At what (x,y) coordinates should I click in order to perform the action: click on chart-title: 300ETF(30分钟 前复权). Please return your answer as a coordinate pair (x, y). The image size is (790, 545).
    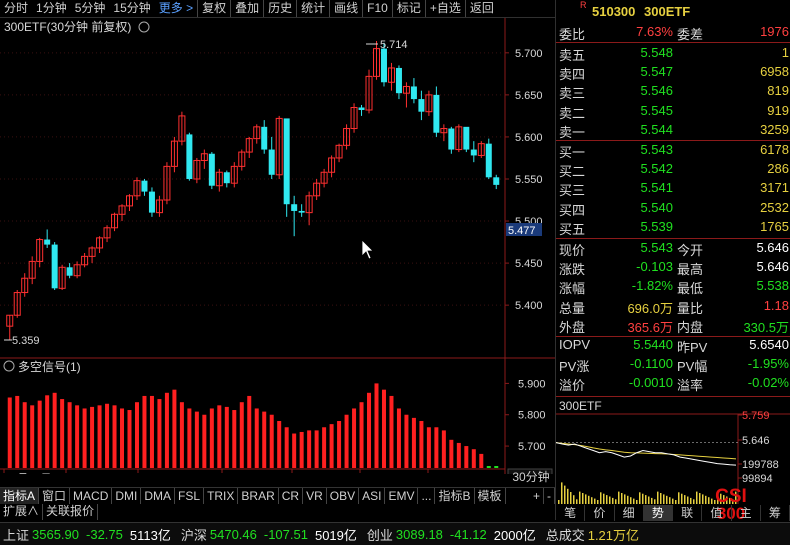
    Looking at the image, I should click on (67, 26).